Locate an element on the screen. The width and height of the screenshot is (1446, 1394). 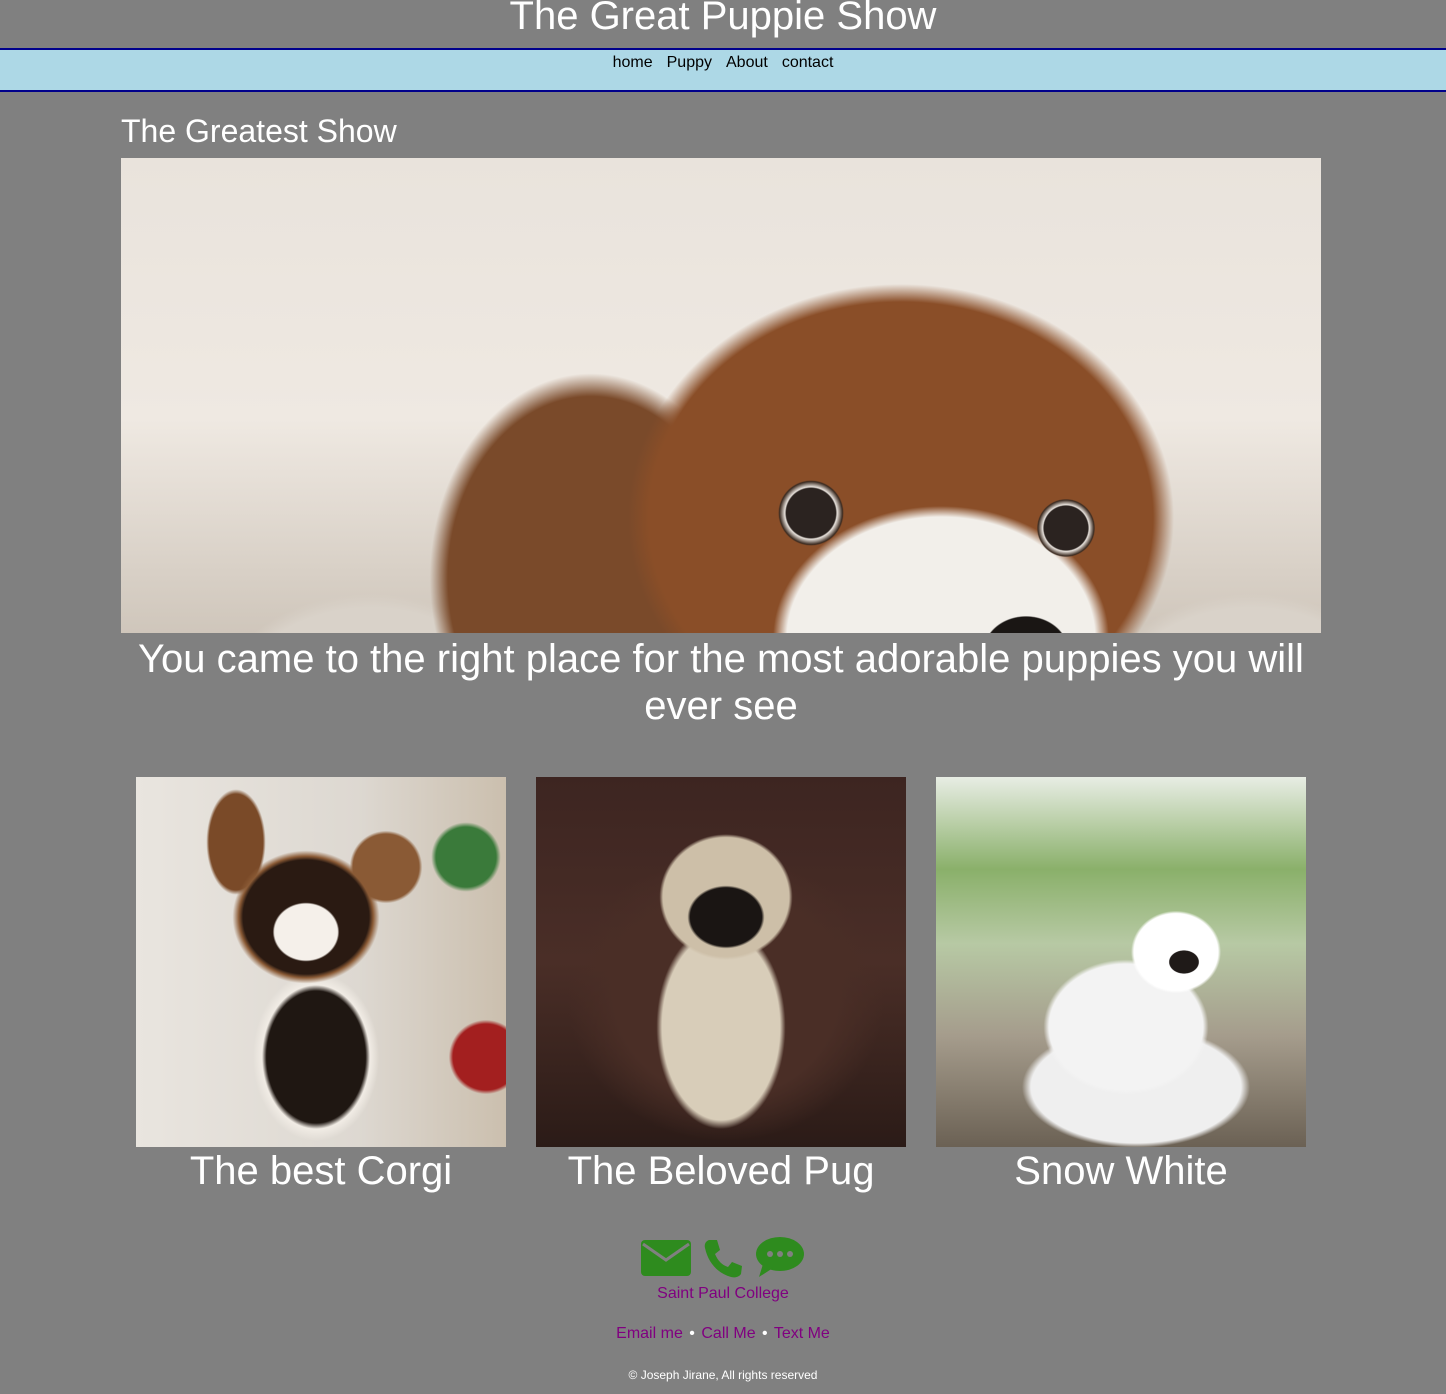
section-heading: The Greatest Show is located at coordinates (259, 131).